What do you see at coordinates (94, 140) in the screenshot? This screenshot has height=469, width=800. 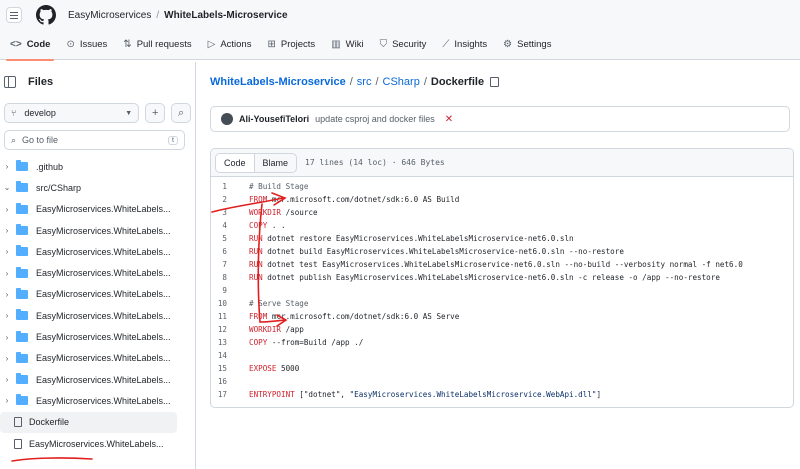 I see `go-to-file-input: ⌕ Go to file t` at bounding box center [94, 140].